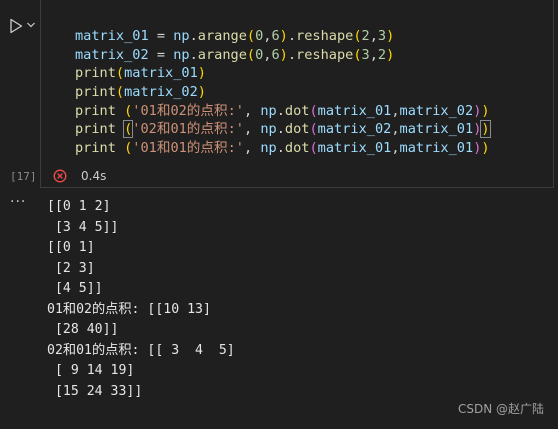 This screenshot has height=429, width=558. I want to click on output-line: [4 5]], so click(75, 288).